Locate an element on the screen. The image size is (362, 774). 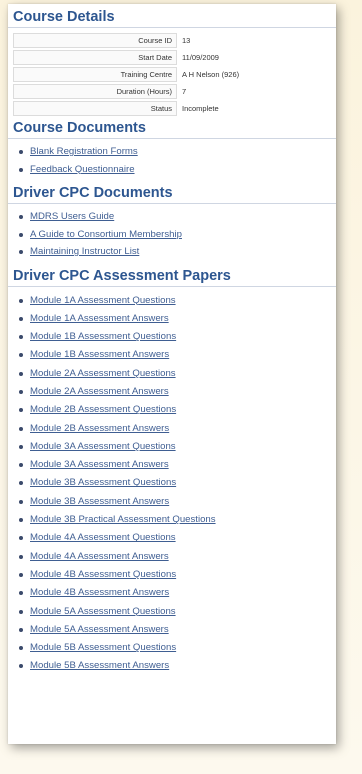
course-document-link: Feedback Questionnaire is located at coordinates (82, 169).